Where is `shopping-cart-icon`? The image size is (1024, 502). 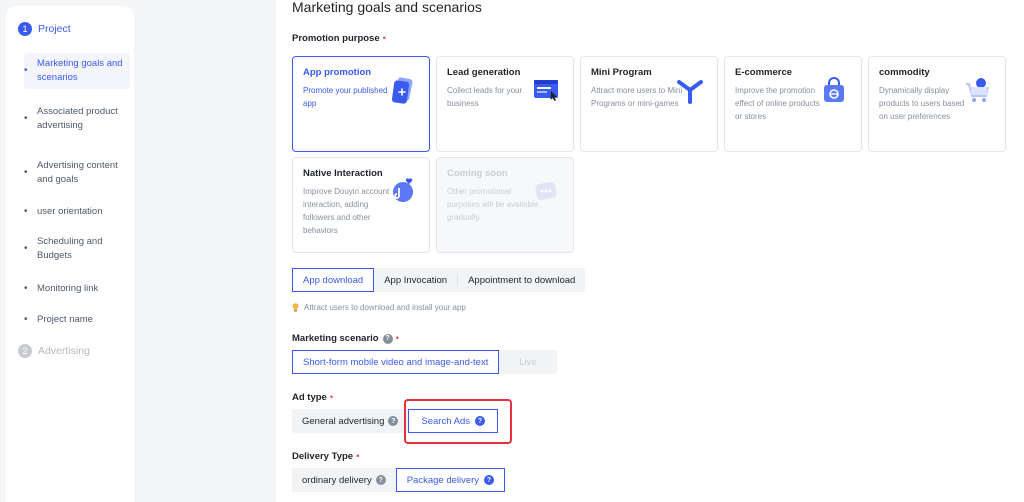
shopping-cart-icon is located at coordinates (977, 90).